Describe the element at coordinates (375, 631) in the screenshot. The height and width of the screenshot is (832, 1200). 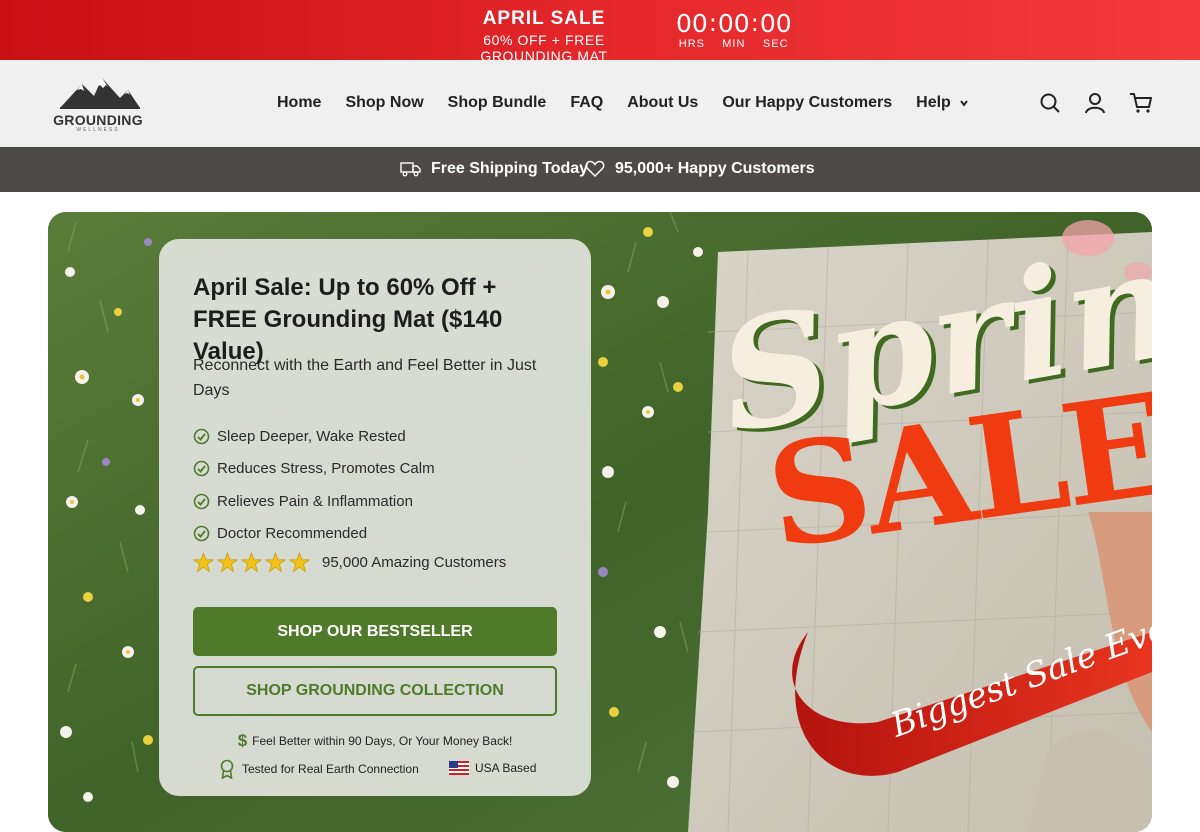
I see `shop-bestseller-button: SHOP OUR BESTSELLER` at that location.